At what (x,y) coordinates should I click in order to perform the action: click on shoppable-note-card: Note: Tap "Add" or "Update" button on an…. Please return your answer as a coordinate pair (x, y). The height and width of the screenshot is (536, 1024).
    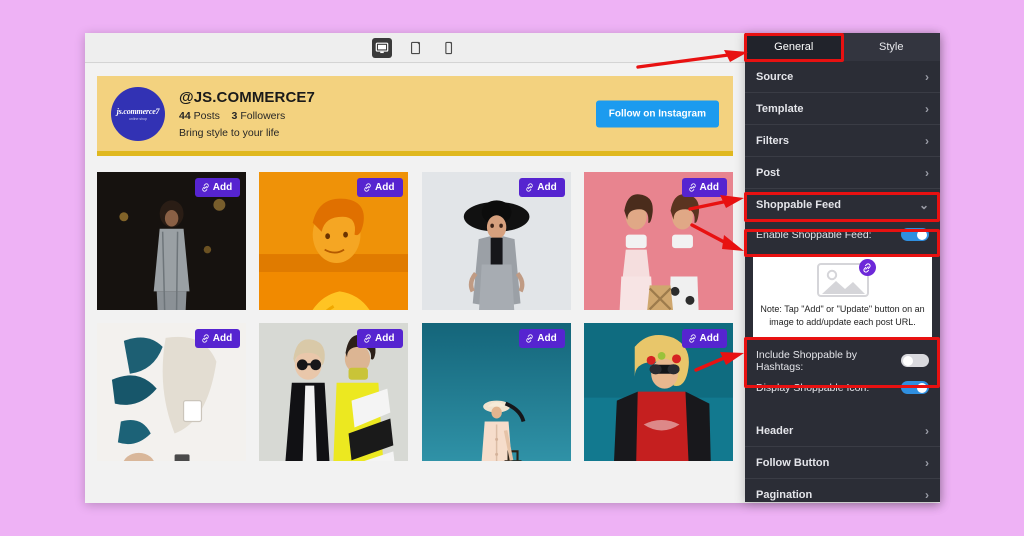
    Looking at the image, I should click on (842, 297).